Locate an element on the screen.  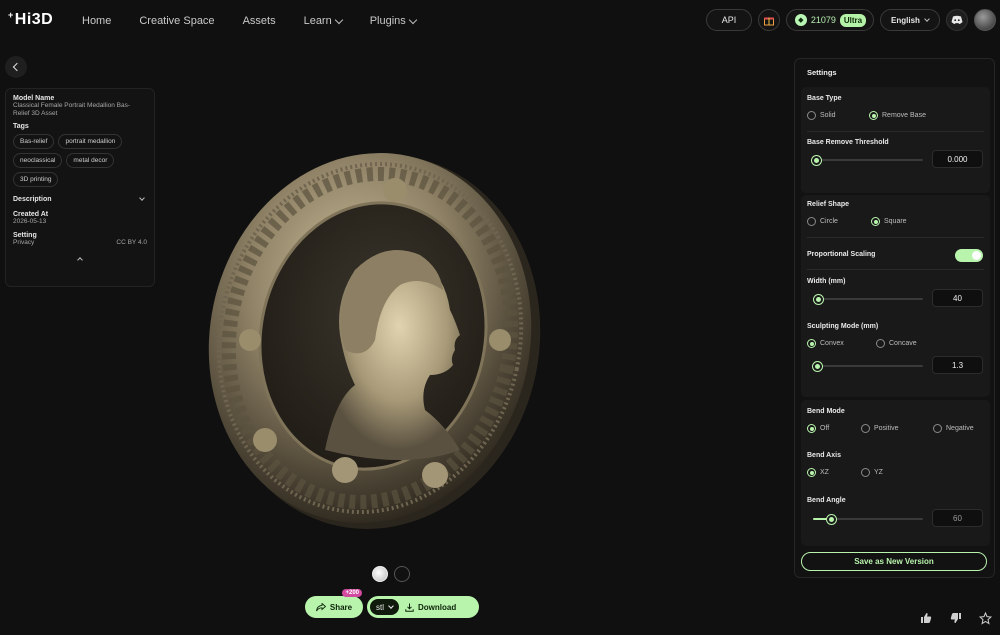
main-nav: Home Creative Space Assets Learn Plugins is located at coordinates (263, 21).